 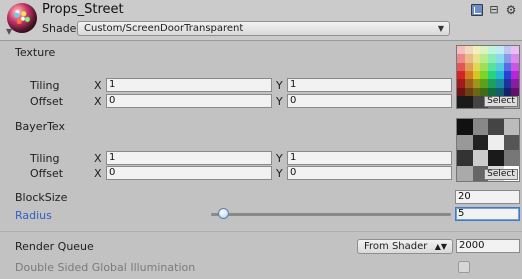 What do you see at coordinates (477, 10) in the screenshot?
I see `help-book-icon` at bounding box center [477, 10].